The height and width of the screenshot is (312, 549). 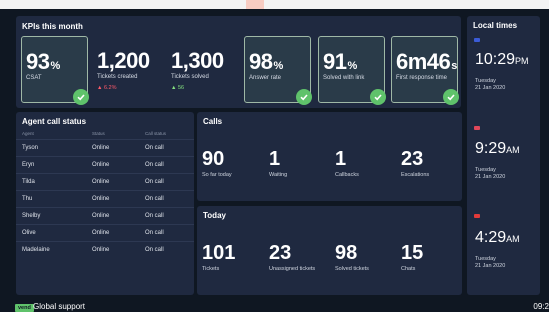 I want to click on kpi-label: CSAT, so click(x=34, y=78).